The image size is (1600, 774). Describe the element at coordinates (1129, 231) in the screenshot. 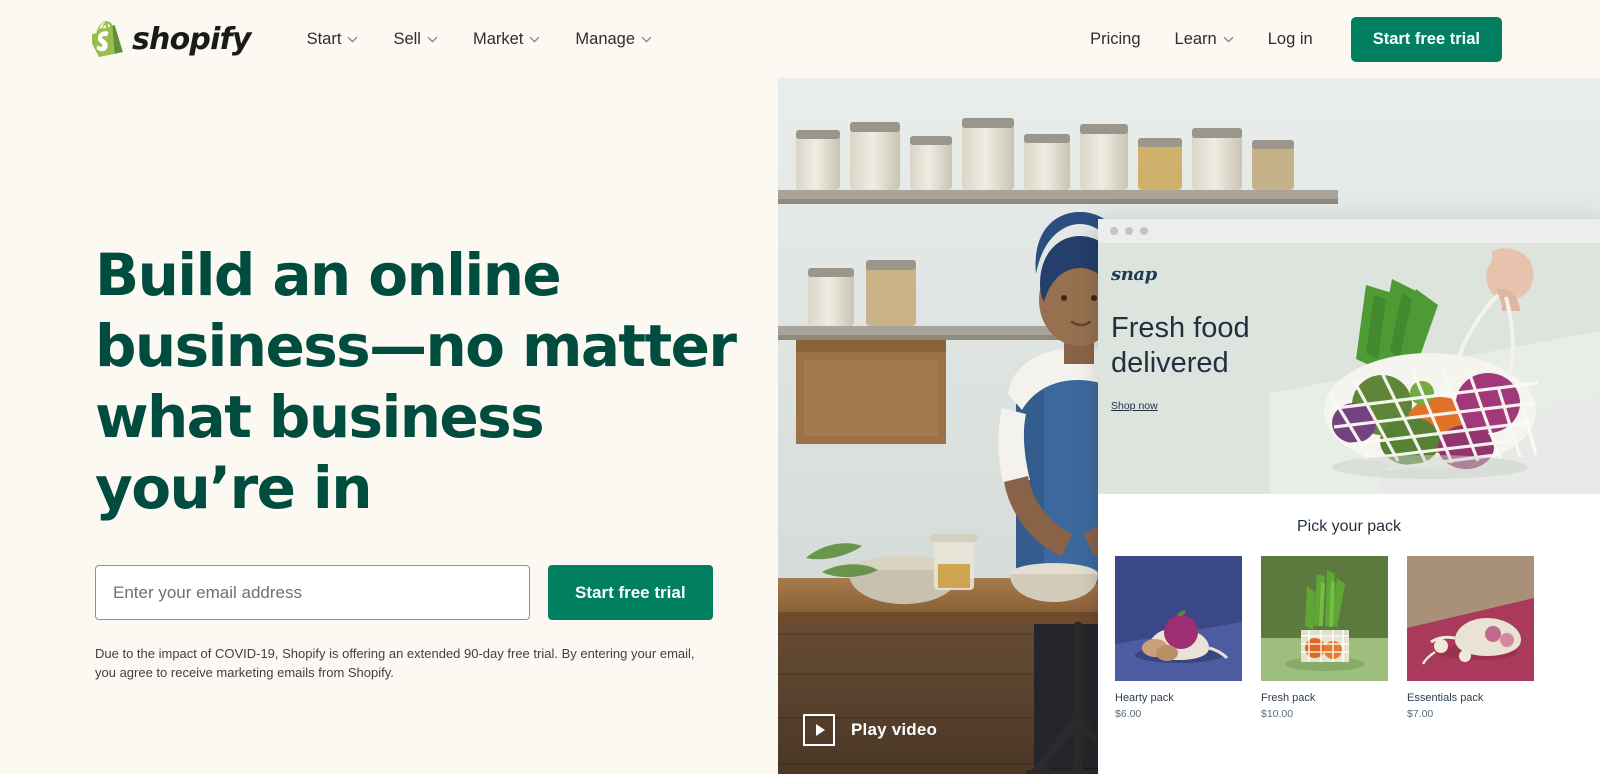

I see `window-dot-minimize-icon` at that location.